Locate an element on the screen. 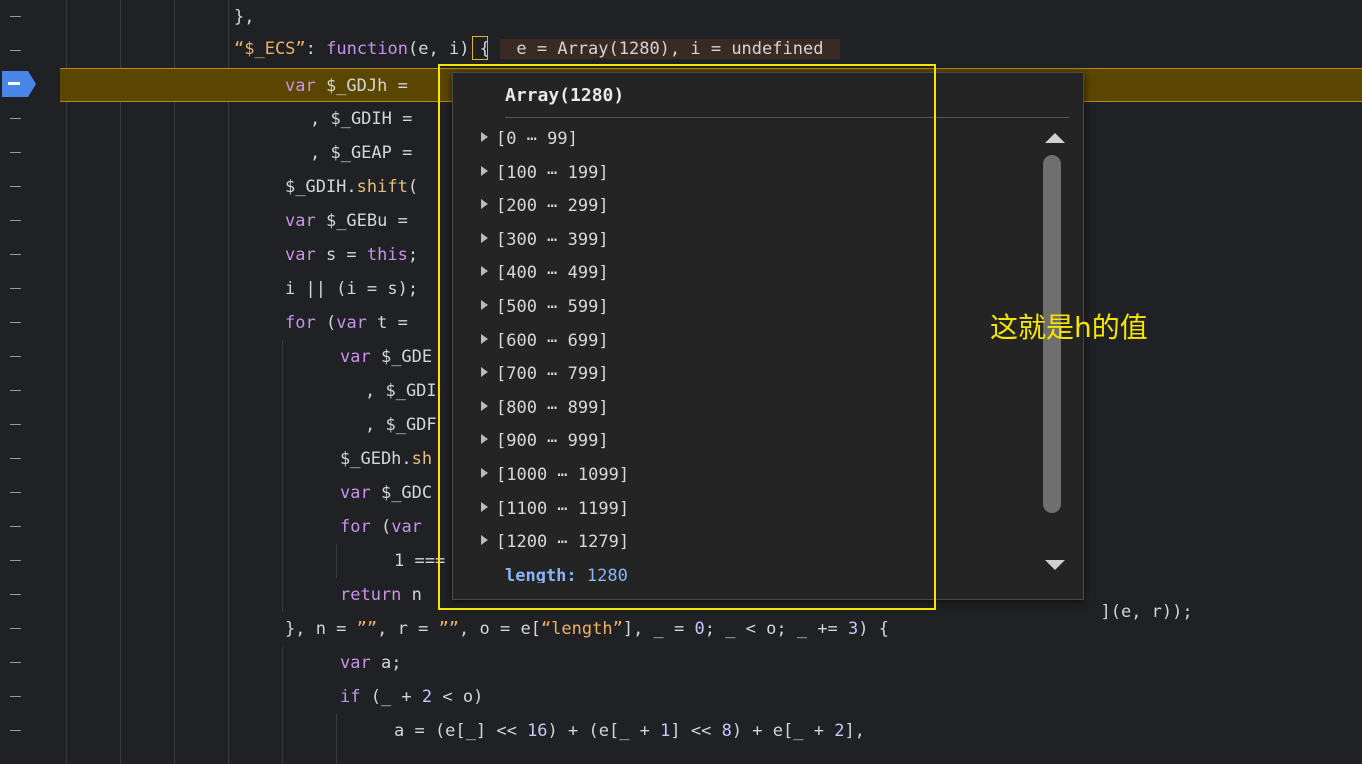 The image size is (1362, 764). code-token: 8 is located at coordinates (726, 731).